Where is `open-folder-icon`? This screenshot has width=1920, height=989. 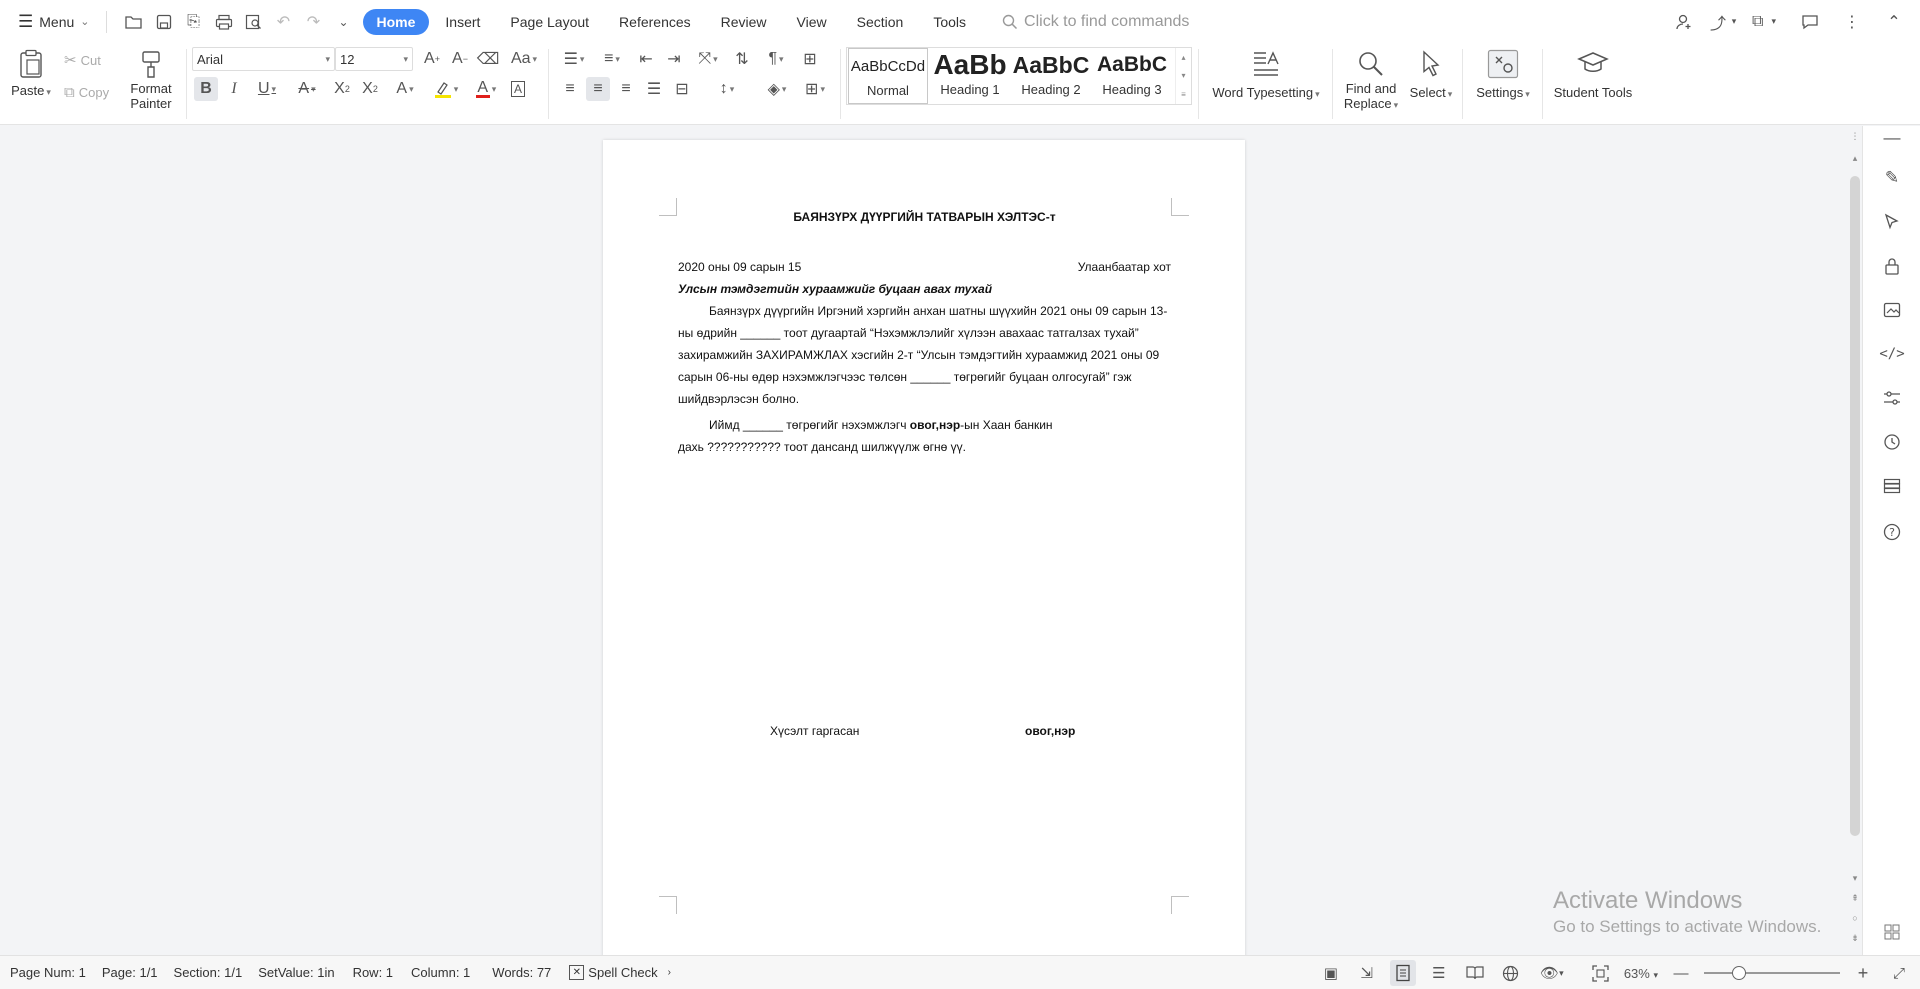
open-folder-icon is located at coordinates (134, 22).